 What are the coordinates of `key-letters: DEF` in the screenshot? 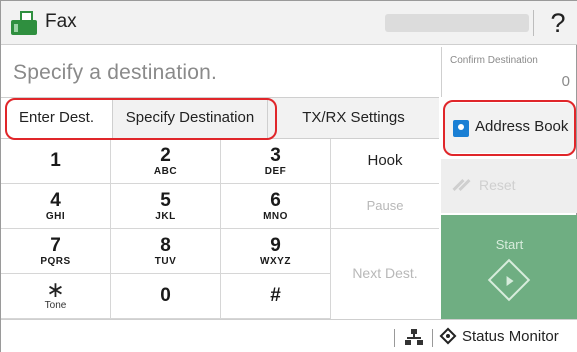 It's located at (275, 171).